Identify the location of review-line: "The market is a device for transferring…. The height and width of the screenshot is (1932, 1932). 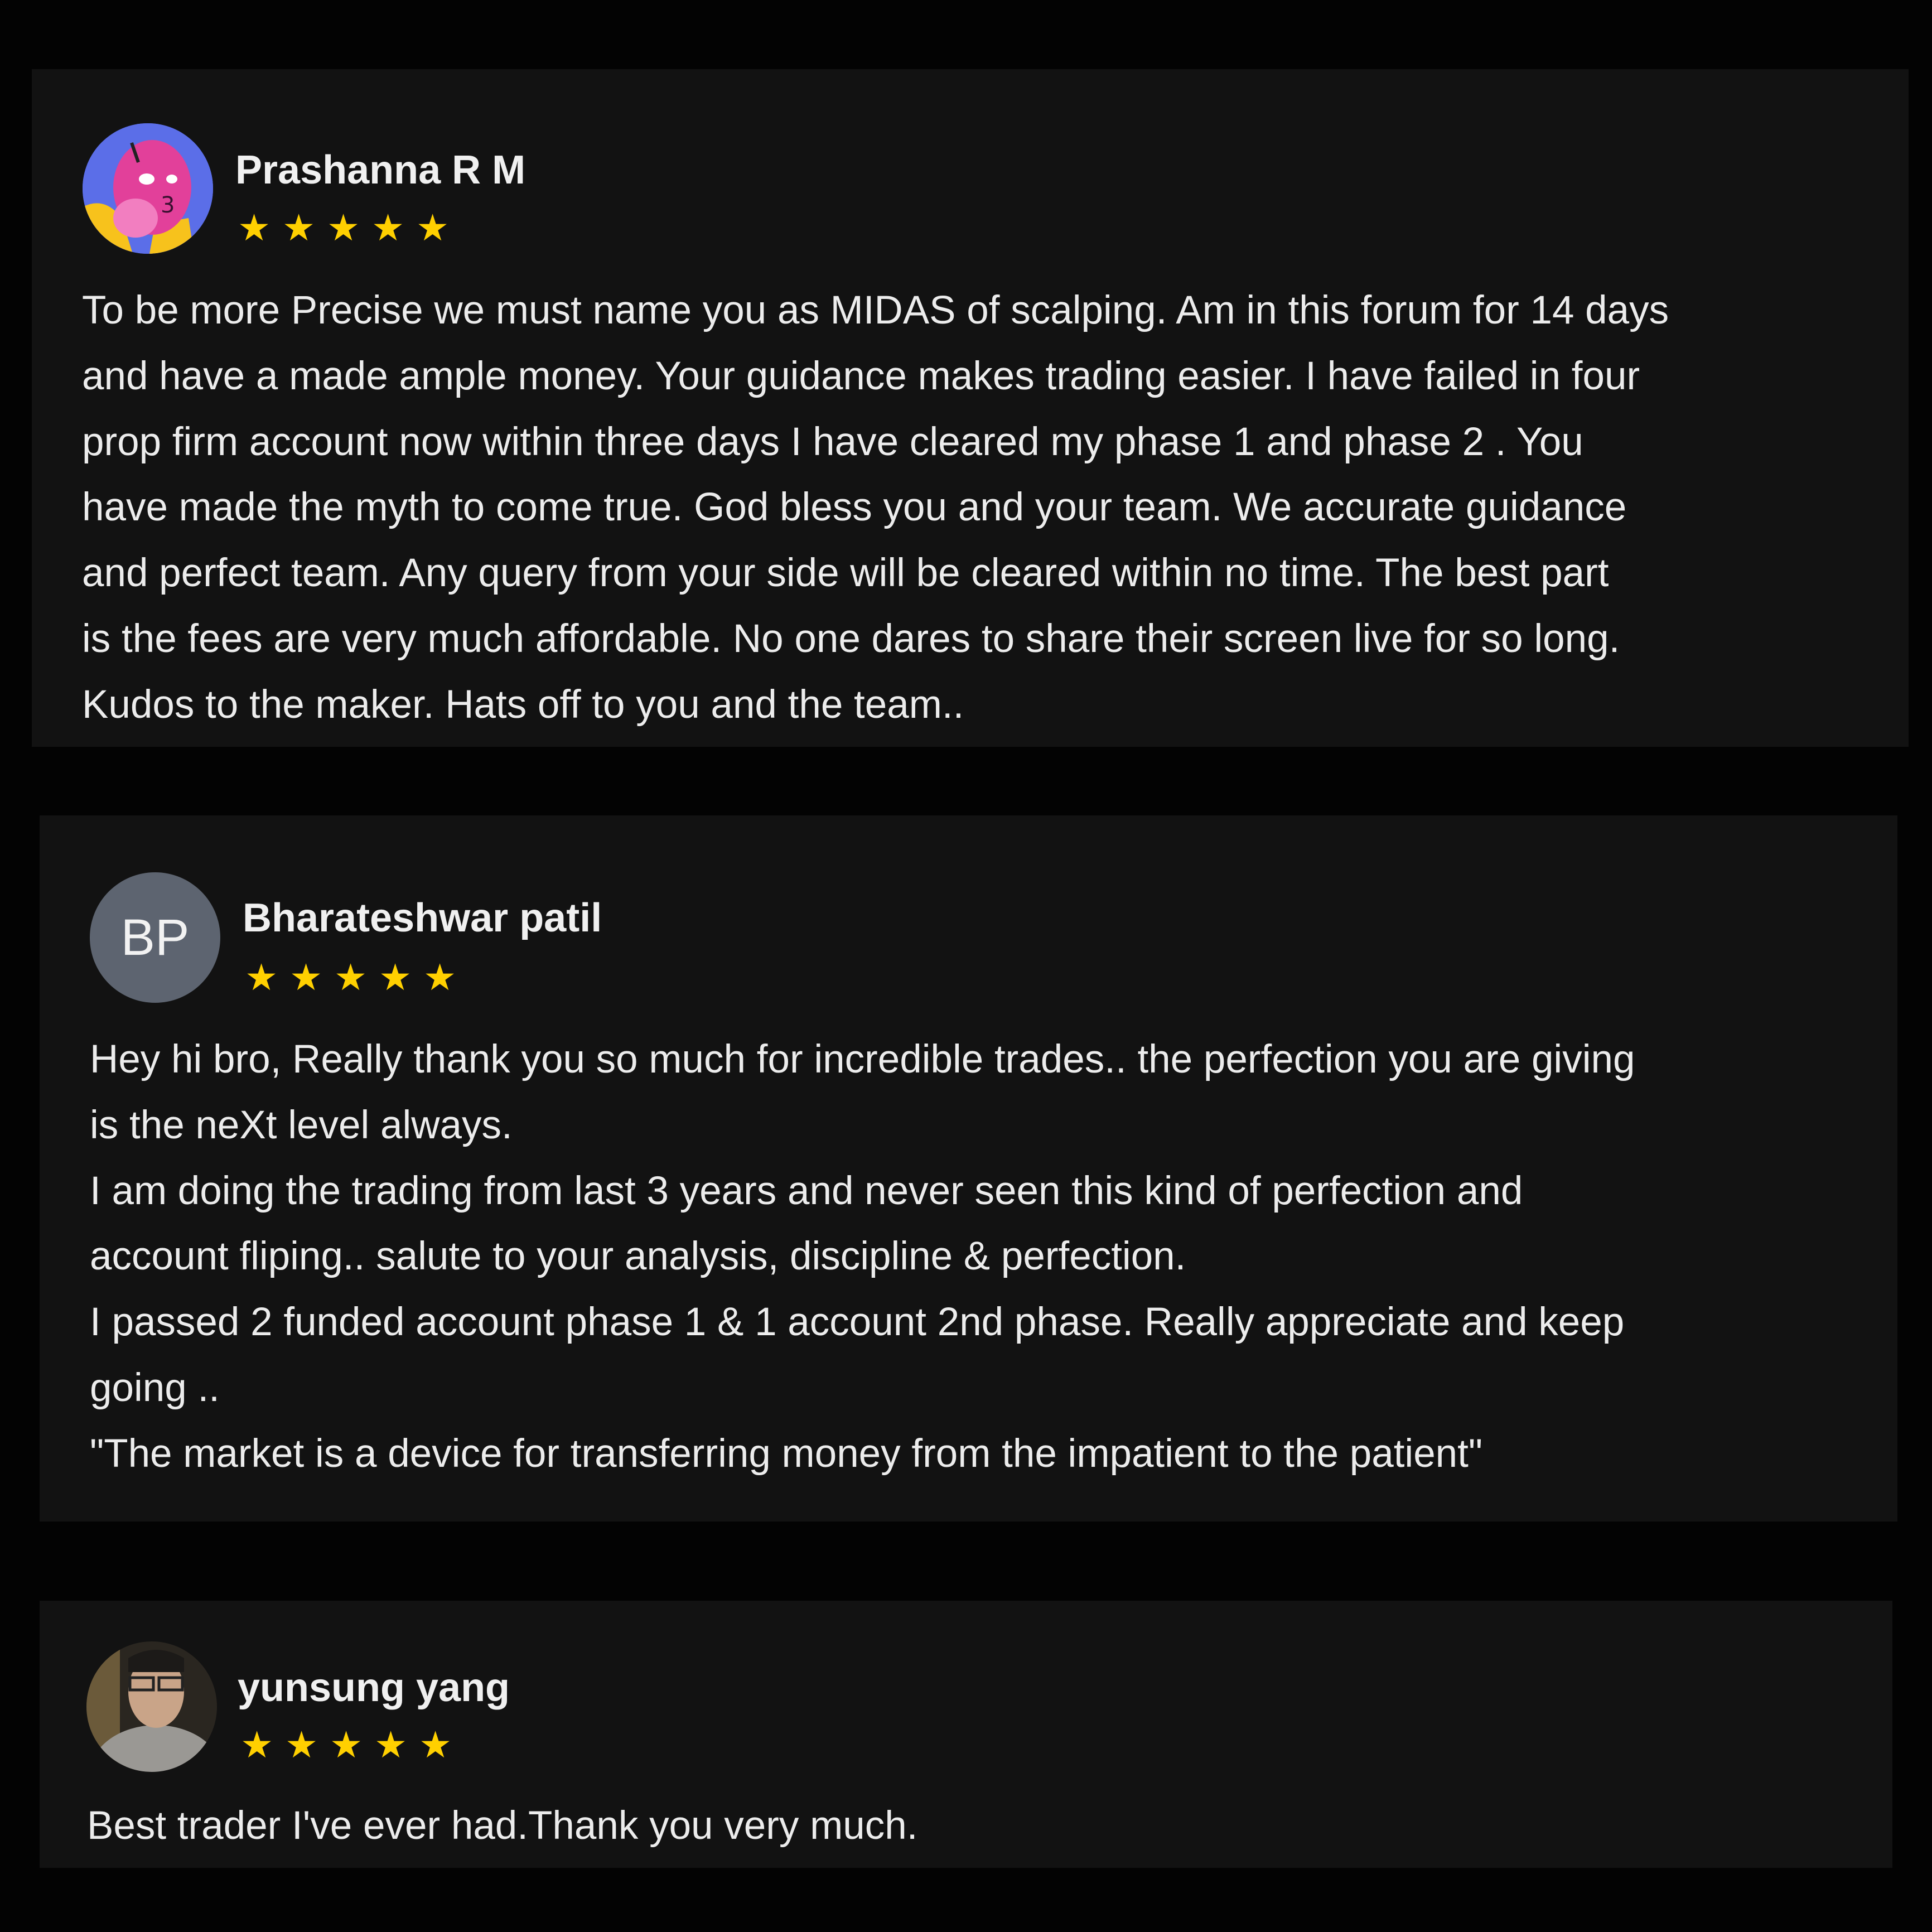
(786, 1453).